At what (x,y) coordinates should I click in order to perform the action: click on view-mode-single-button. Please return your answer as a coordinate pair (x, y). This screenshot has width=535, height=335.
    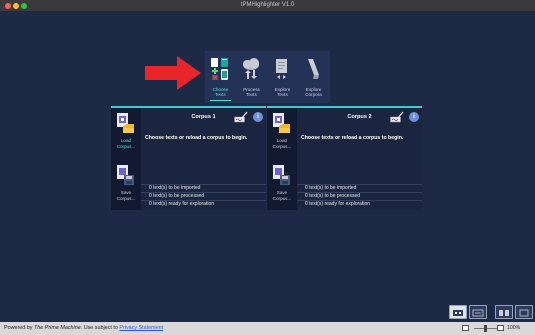
    Looking at the image, I should click on (524, 312).